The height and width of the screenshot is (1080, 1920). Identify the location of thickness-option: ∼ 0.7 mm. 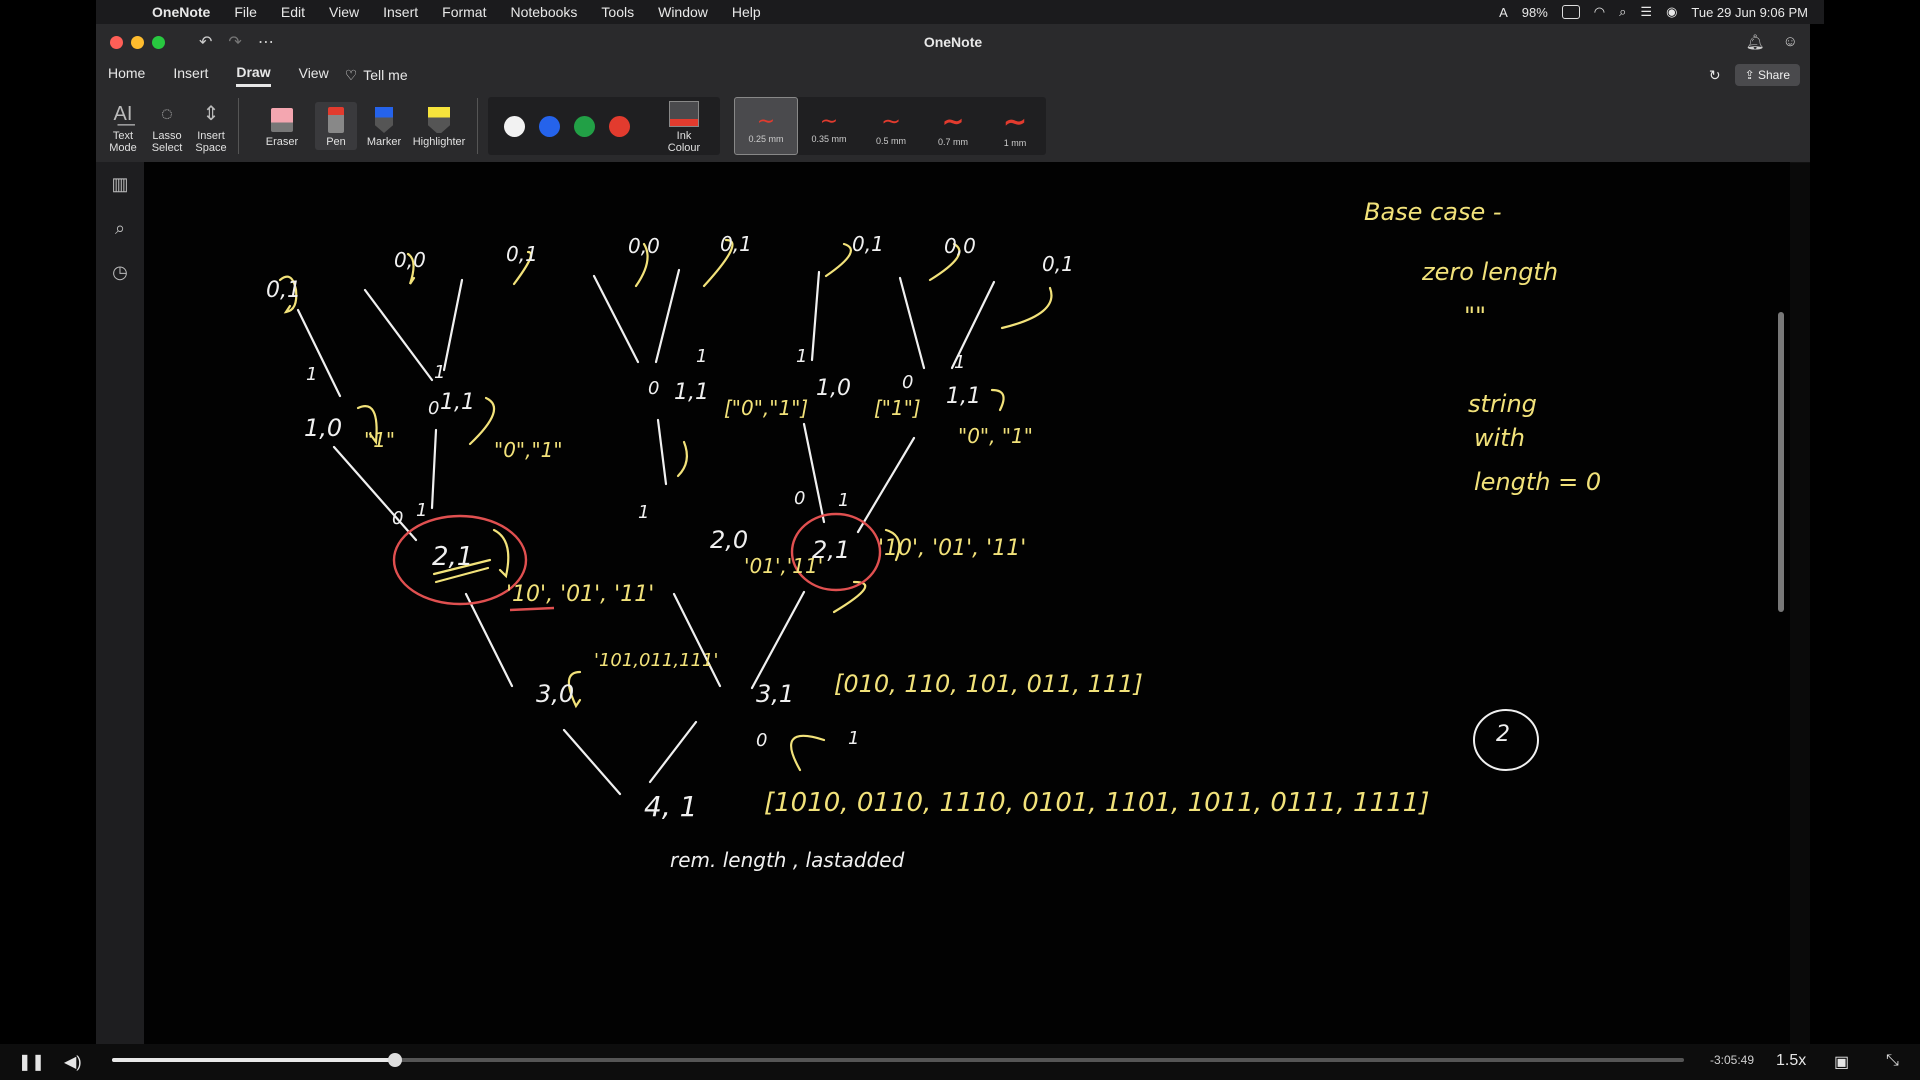
(953, 126).